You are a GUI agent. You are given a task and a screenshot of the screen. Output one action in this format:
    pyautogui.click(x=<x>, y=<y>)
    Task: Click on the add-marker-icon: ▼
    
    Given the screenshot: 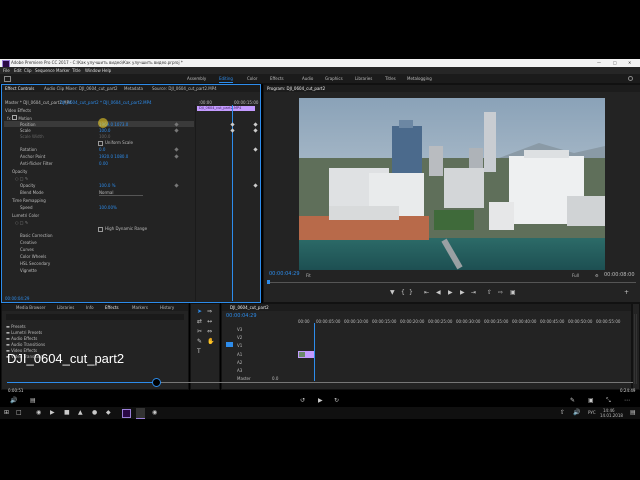 What is the action you would take?
    pyautogui.click(x=392, y=293)
    